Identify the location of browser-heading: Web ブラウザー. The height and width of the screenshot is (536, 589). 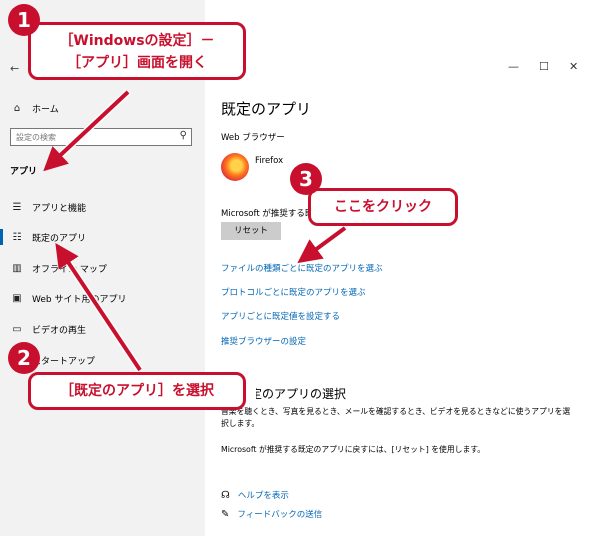
(253, 138).